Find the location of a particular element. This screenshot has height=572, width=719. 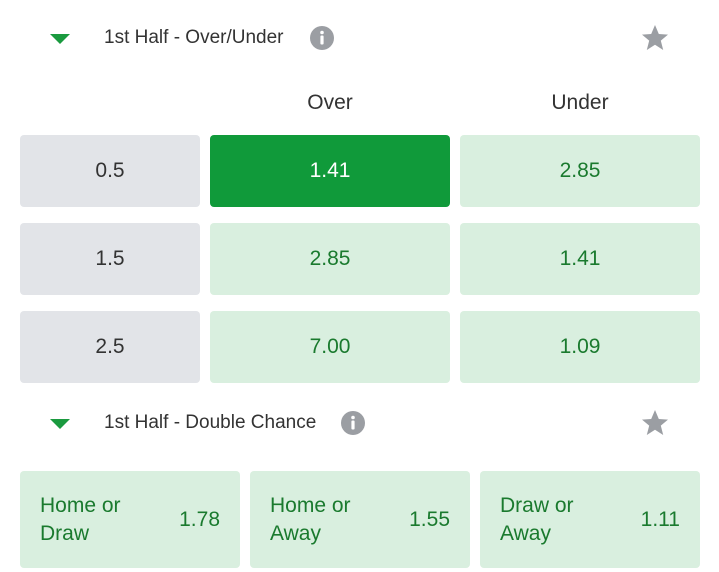

goal-line-cell: 0.5 is located at coordinates (110, 171).